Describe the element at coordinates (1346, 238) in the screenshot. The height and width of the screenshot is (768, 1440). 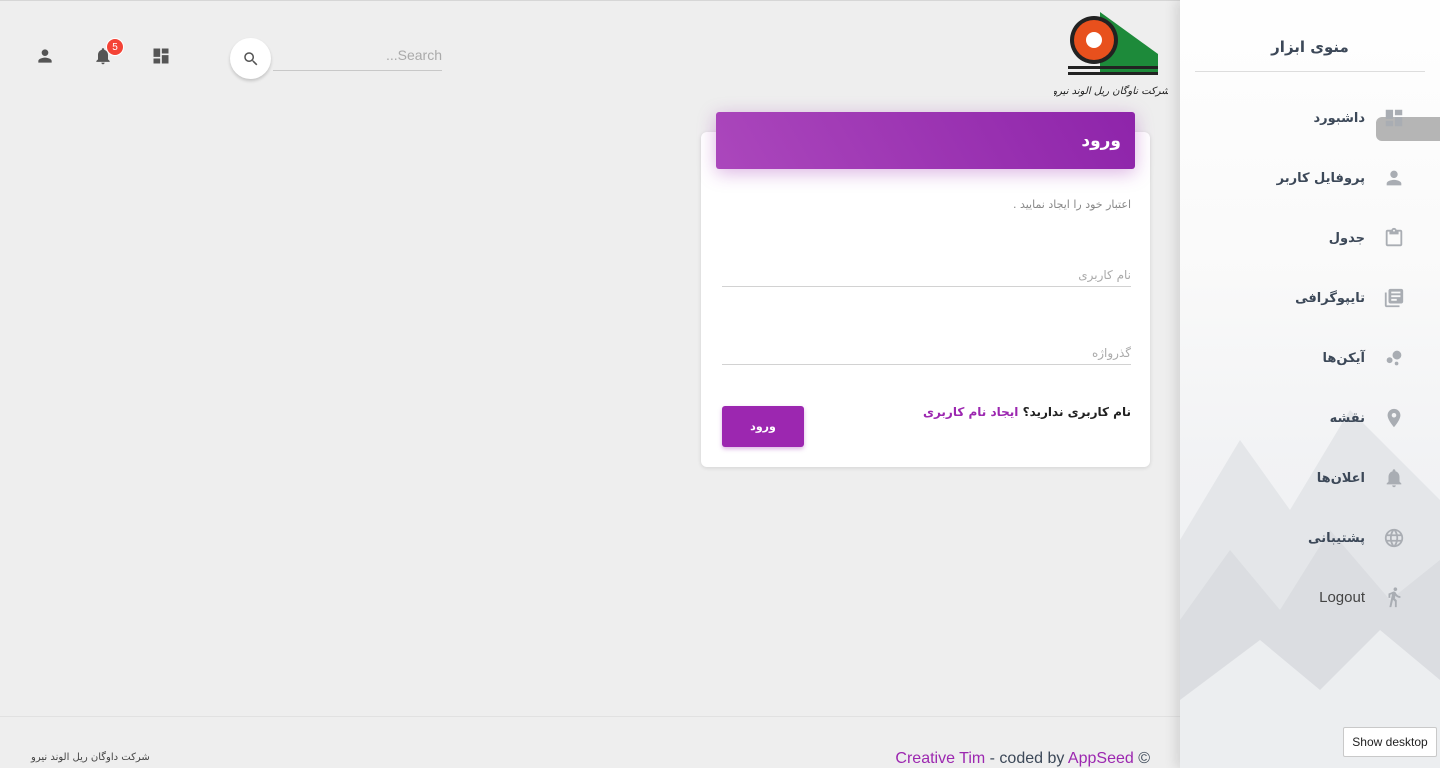
I see `sidebar-item-label: جدول` at that location.